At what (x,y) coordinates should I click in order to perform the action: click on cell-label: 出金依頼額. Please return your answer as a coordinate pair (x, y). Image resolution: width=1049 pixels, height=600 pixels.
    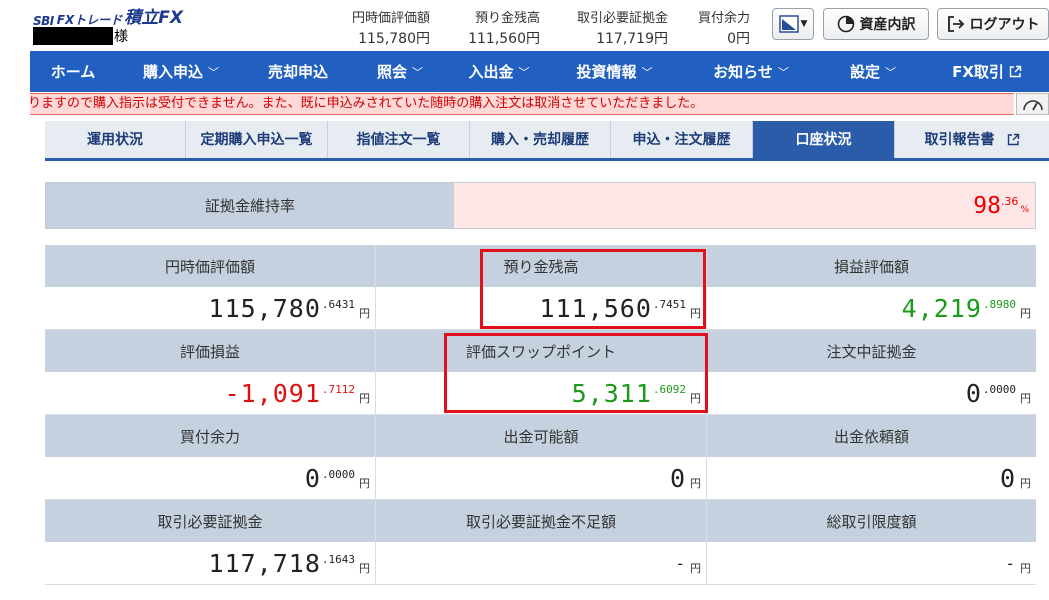
    Looking at the image, I should click on (871, 436).